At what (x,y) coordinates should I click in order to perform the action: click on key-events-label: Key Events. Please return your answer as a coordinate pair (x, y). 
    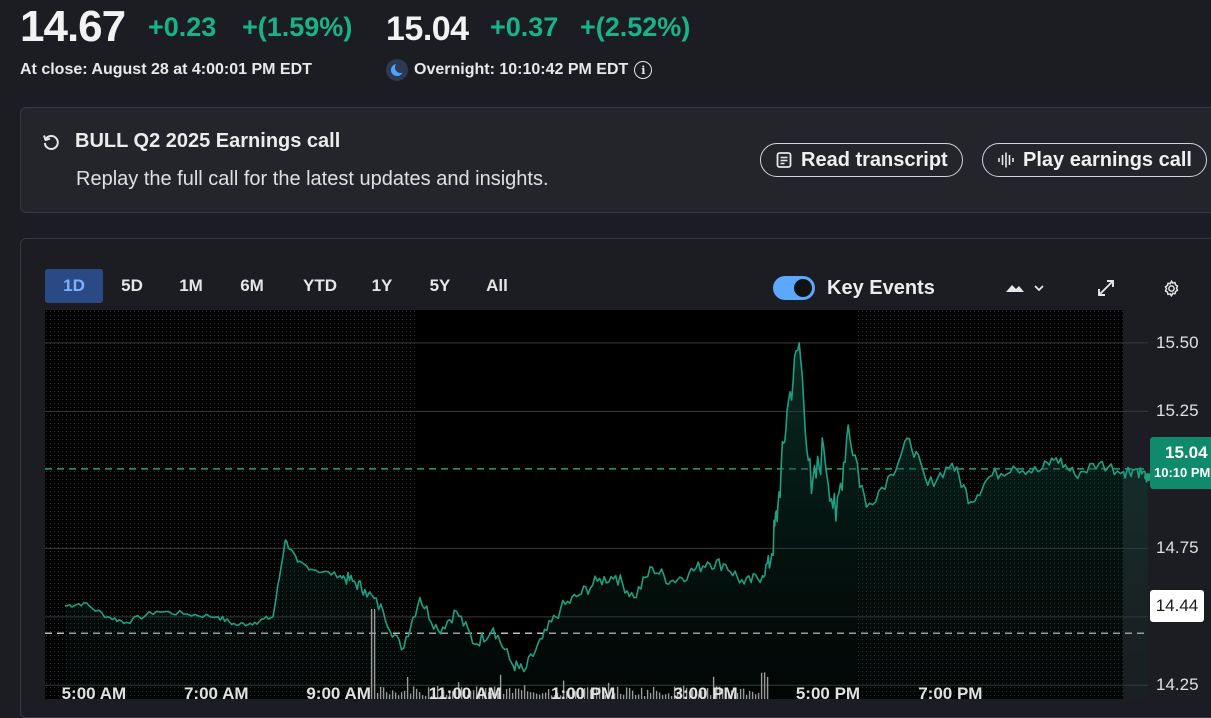
    Looking at the image, I should click on (881, 288).